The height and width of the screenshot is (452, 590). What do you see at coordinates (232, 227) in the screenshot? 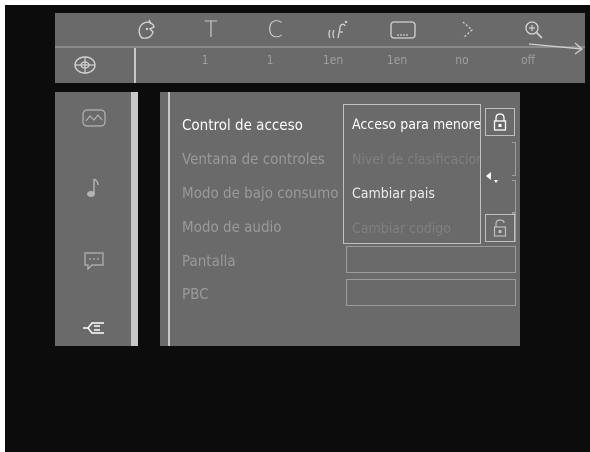
I see `menu-item-modo-de-audio: Modo de audio` at bounding box center [232, 227].